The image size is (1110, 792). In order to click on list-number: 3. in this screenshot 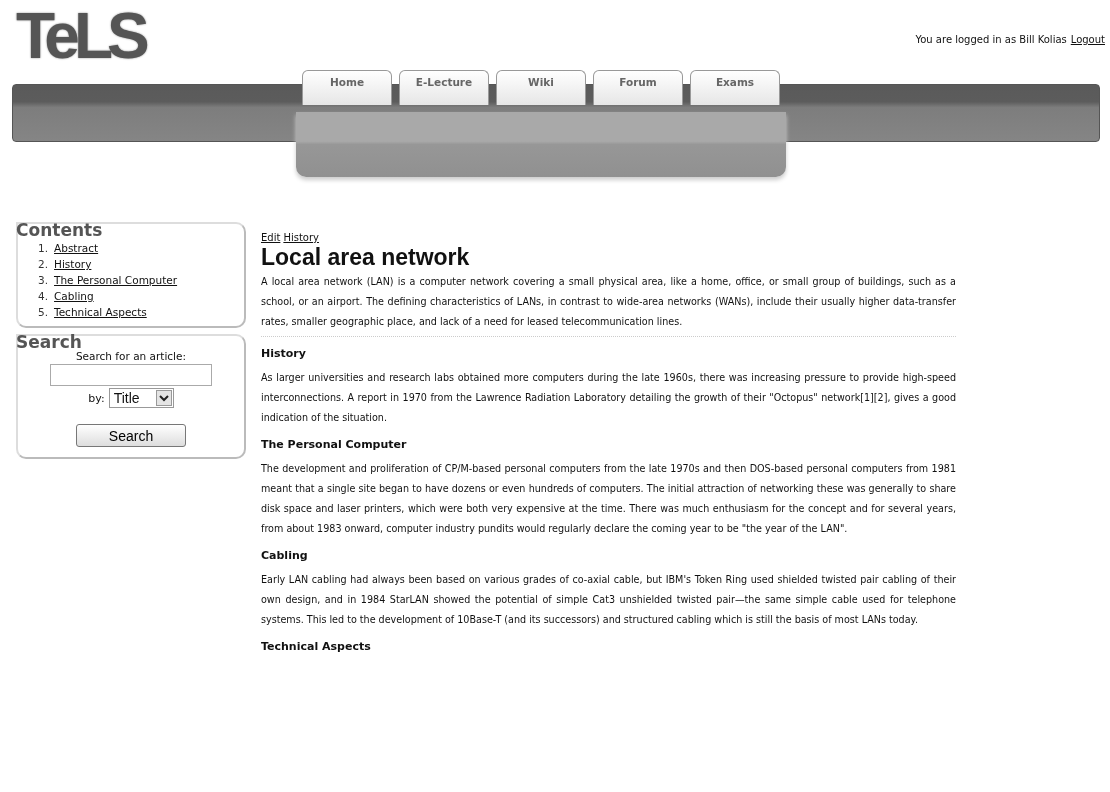, I will do `click(43, 280)`.